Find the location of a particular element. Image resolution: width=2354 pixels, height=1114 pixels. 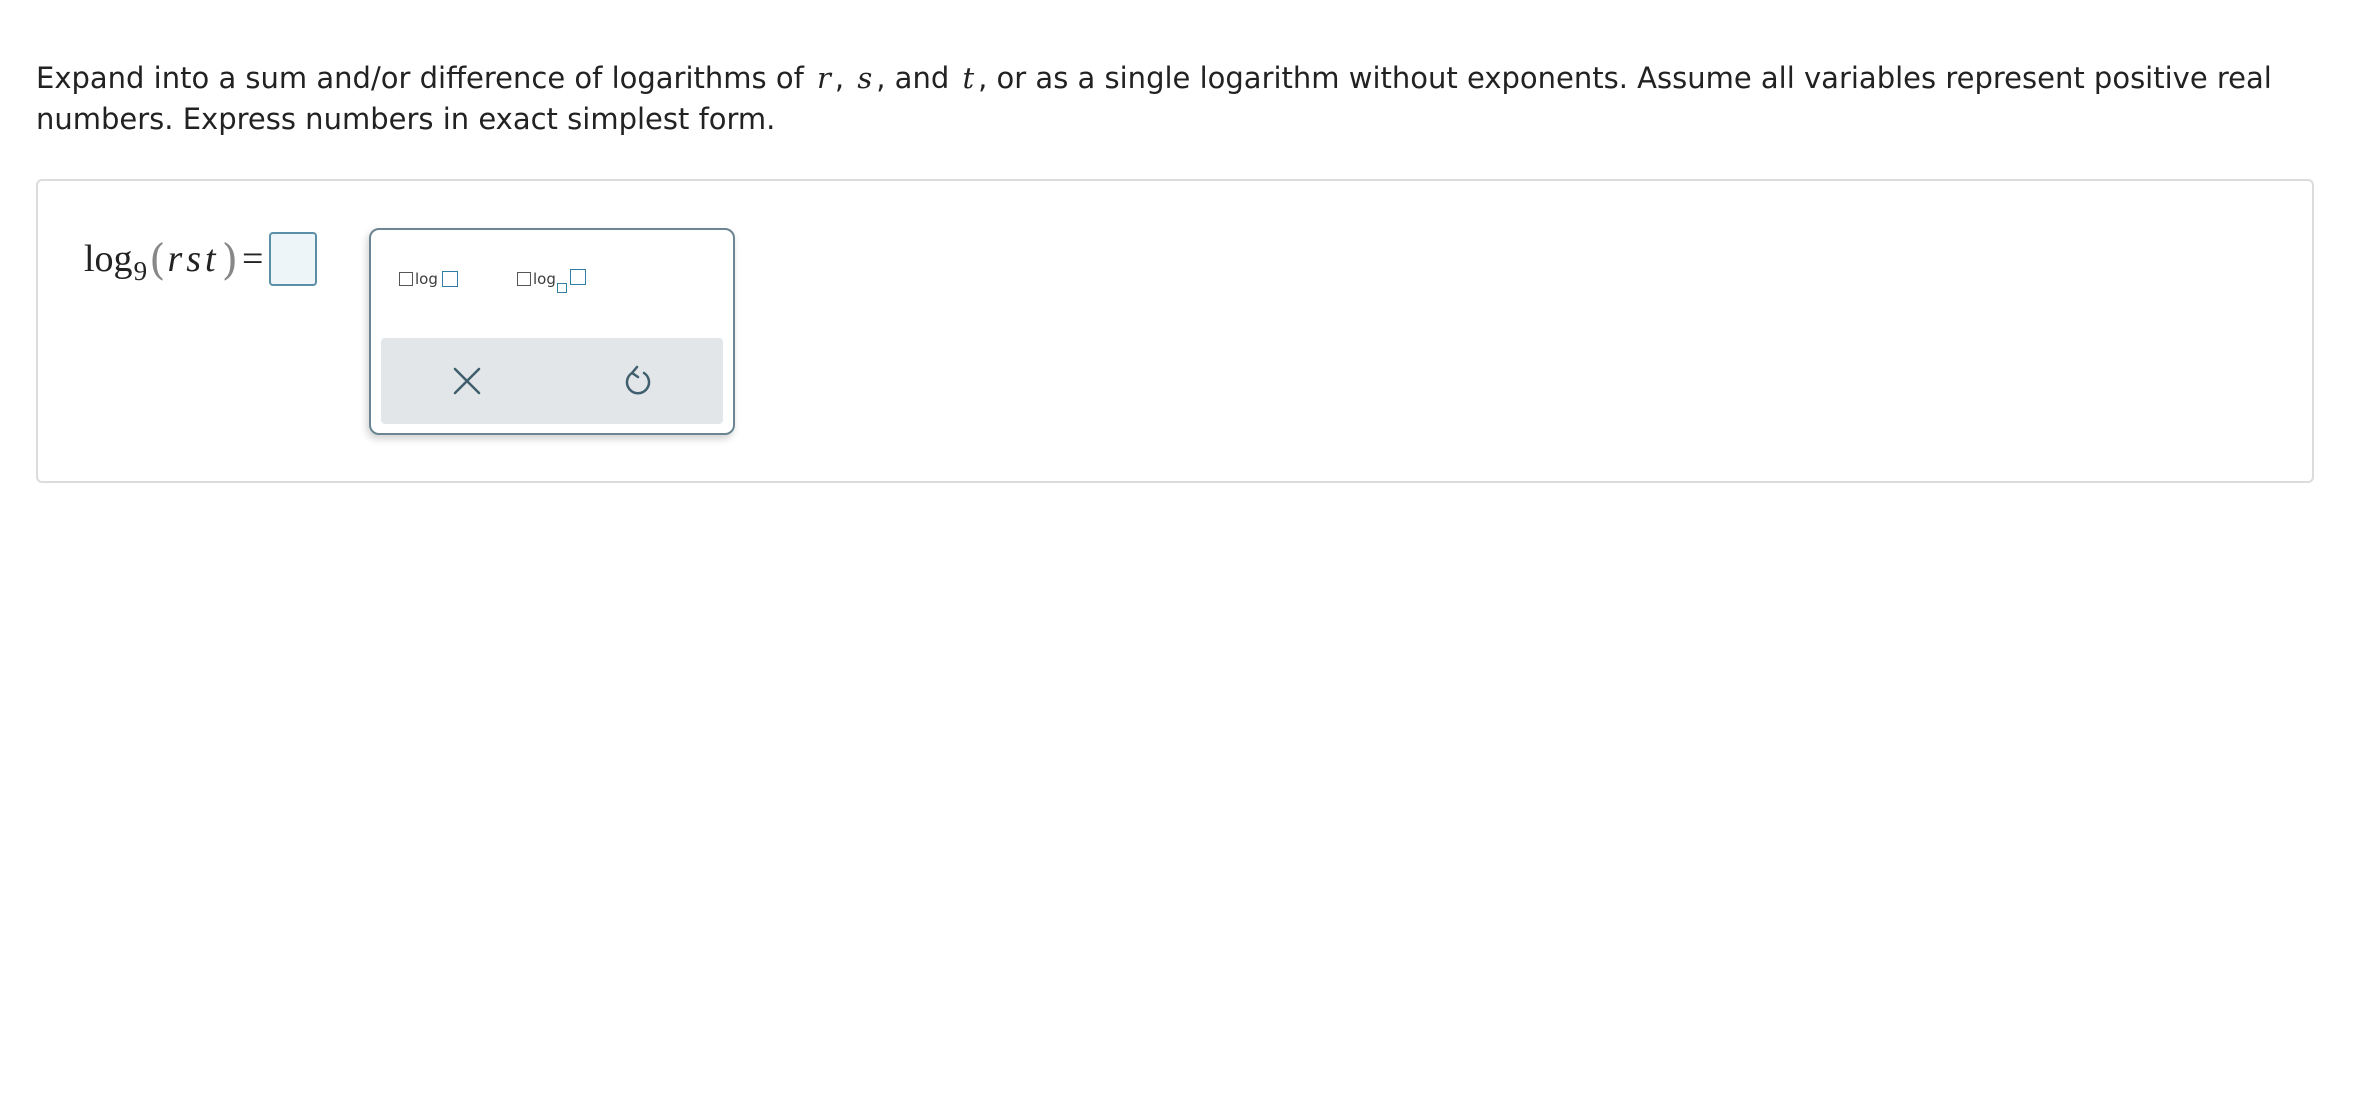

close-paren: ) is located at coordinates (229, 259).